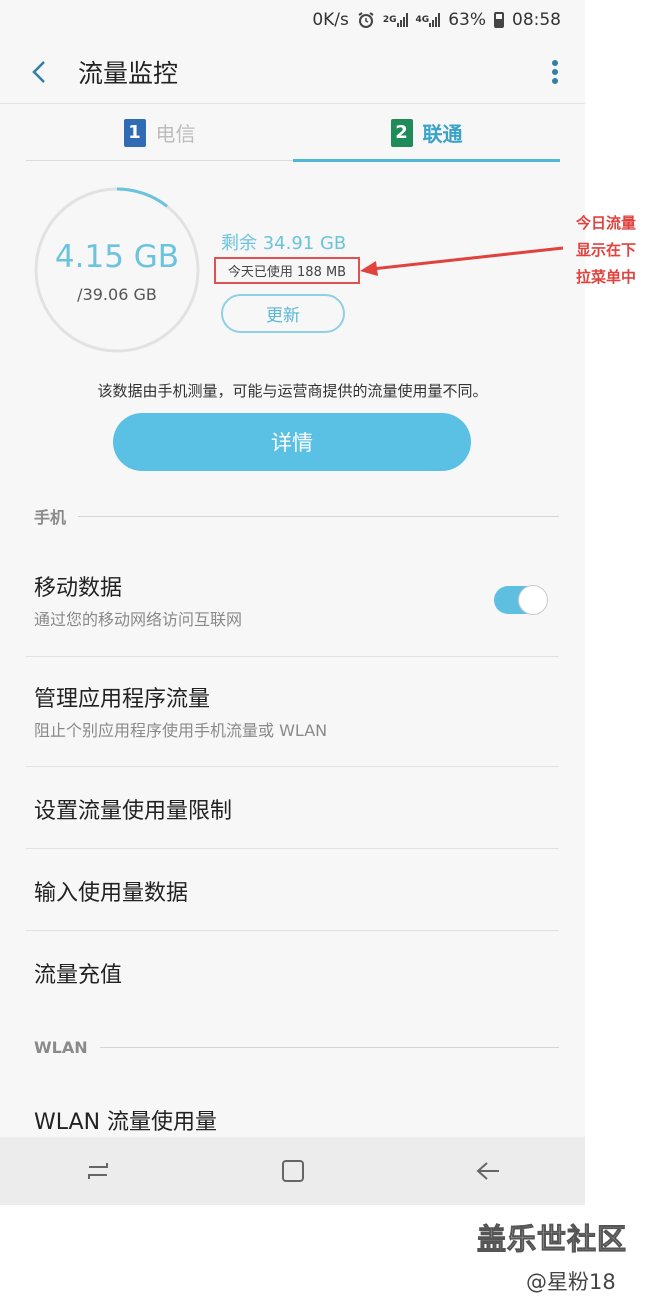 The height and width of the screenshot is (1314, 650). What do you see at coordinates (128, 73) in the screenshot?
I see `page-title: 流量监控` at bounding box center [128, 73].